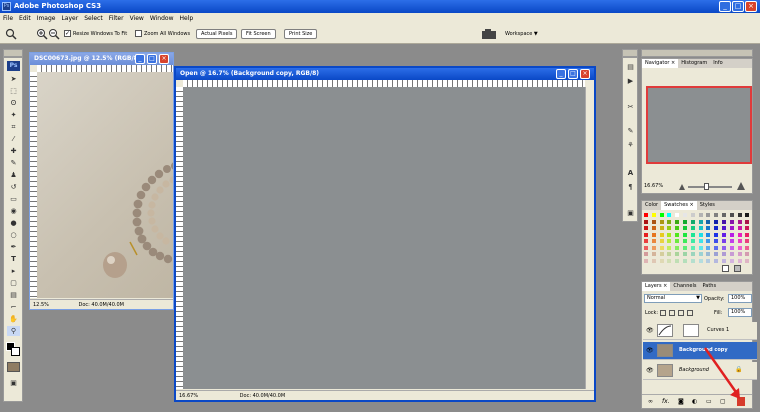  Describe the element at coordinates (489, 34) in the screenshot. I see `workspace-icon` at that location.